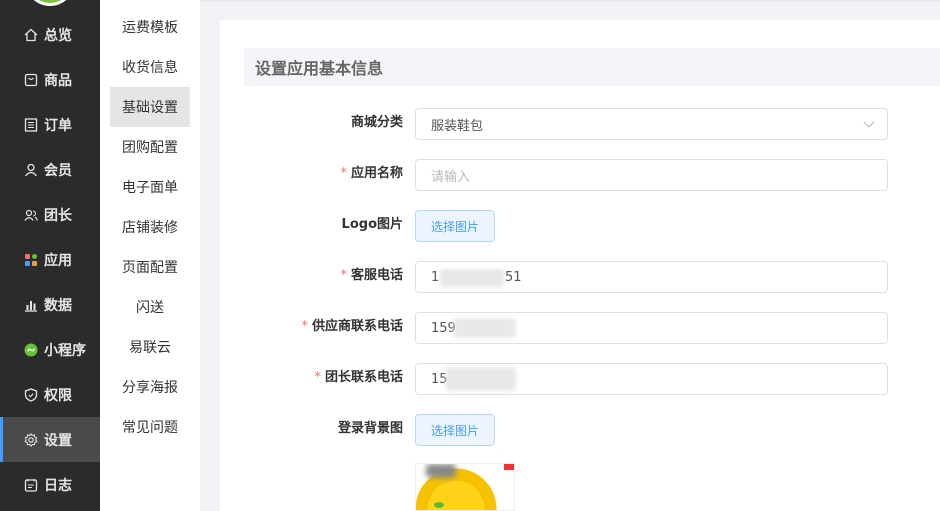 The width and height of the screenshot is (940, 511). Describe the element at coordinates (30, 169) in the screenshot. I see `user-icon` at that location.